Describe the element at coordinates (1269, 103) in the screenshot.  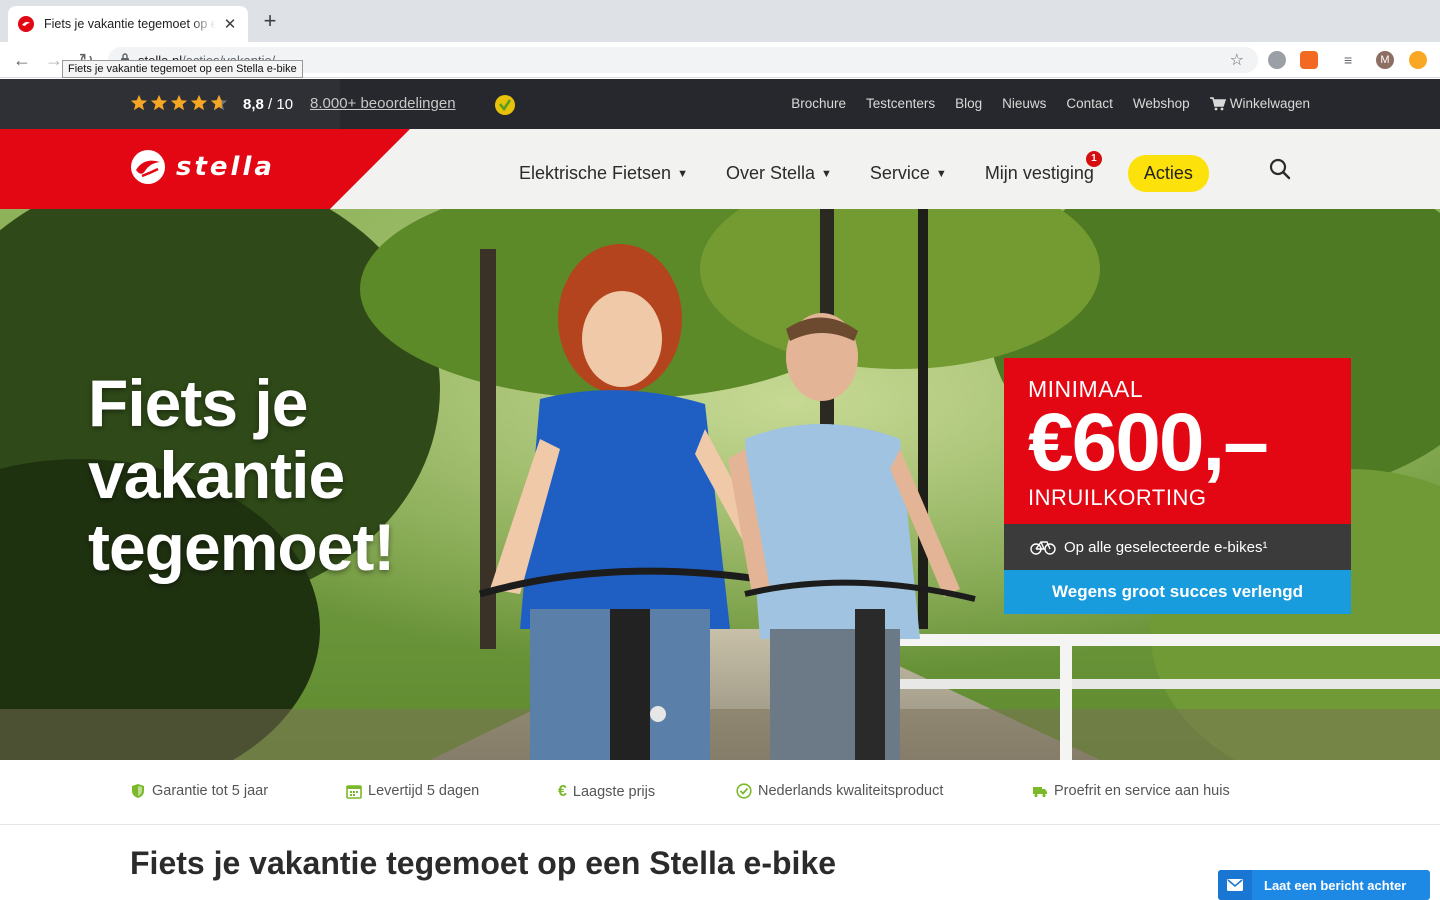
I see `cart-label: Winkelwagen` at that location.